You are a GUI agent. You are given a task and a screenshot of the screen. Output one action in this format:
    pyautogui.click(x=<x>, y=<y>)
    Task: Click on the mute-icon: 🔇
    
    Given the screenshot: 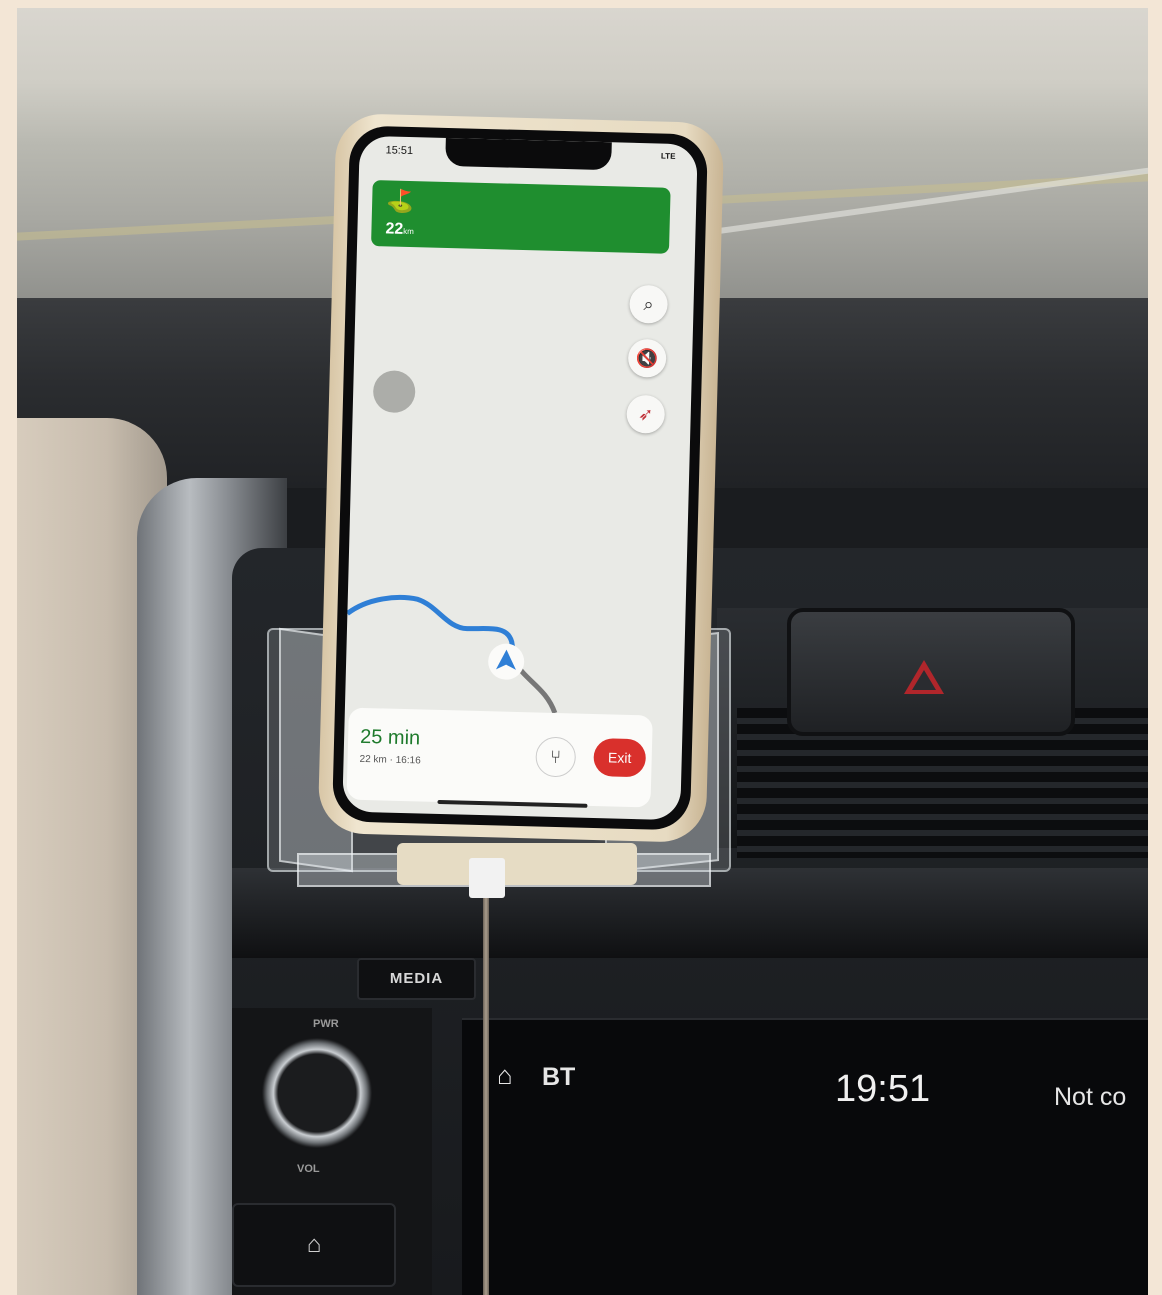 What is the action you would take?
    pyautogui.click(x=647, y=358)
    